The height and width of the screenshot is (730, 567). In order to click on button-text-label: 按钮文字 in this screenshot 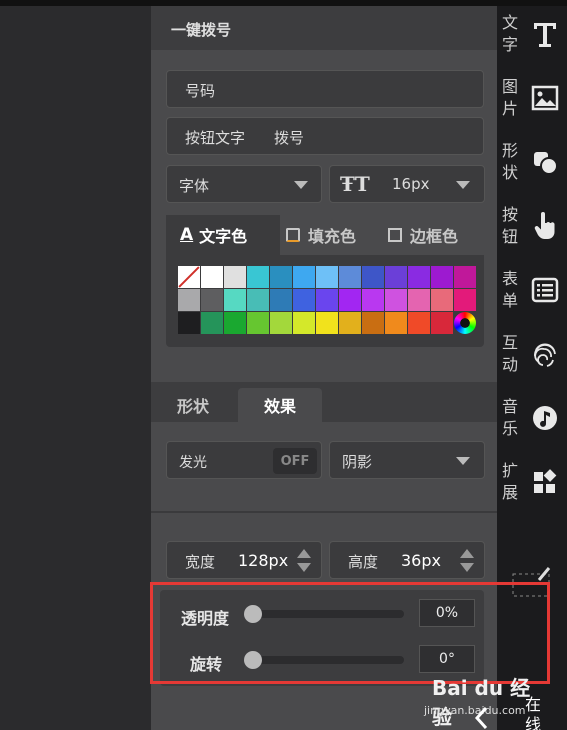, I will do `click(215, 138)`.